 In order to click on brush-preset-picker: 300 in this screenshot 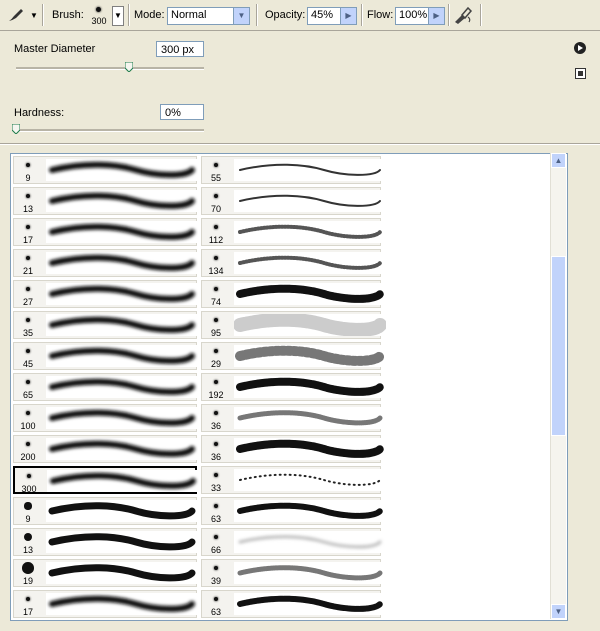, I will do `click(99, 15)`.